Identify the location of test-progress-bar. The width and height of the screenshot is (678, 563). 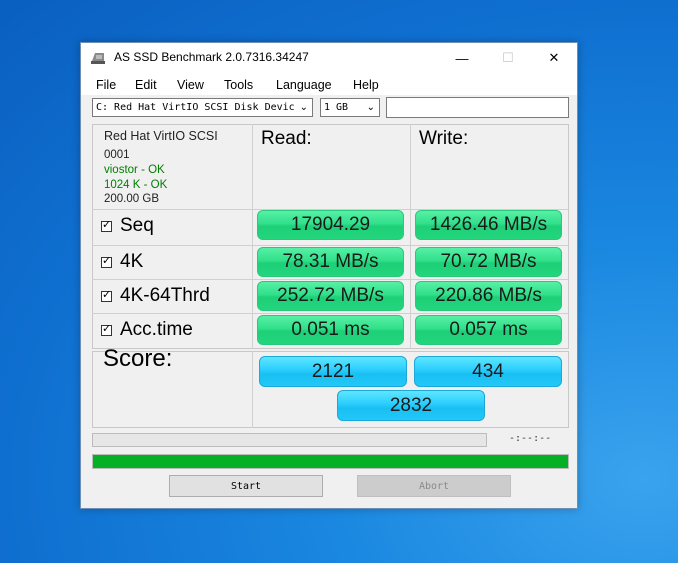
(289, 440).